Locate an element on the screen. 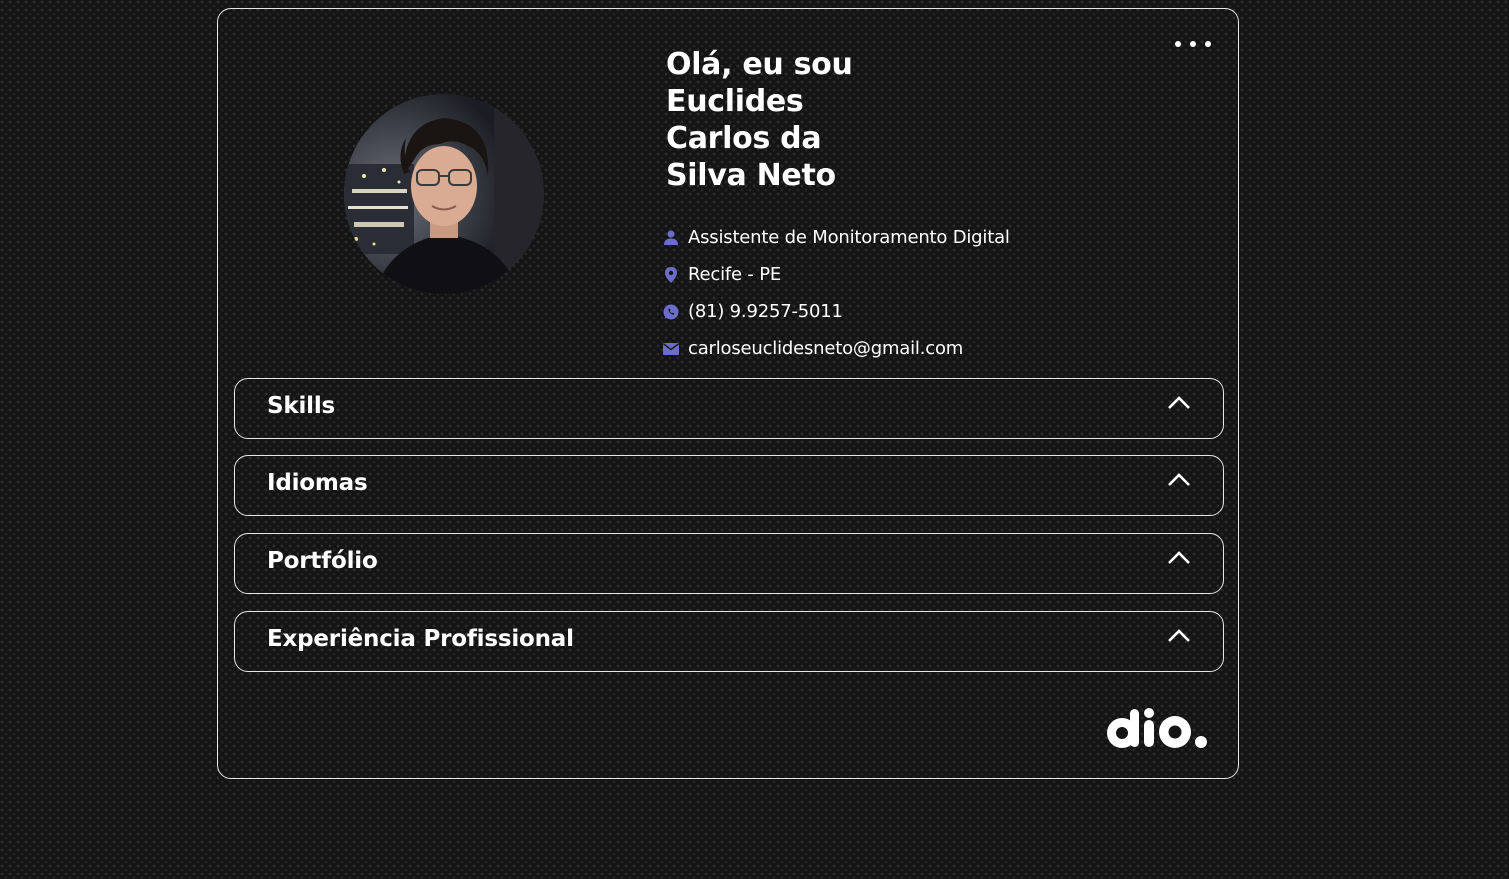 Image resolution: width=1509 pixels, height=879 pixels. email-text: carloseuclidesneto@gmail.com is located at coordinates (826, 348).